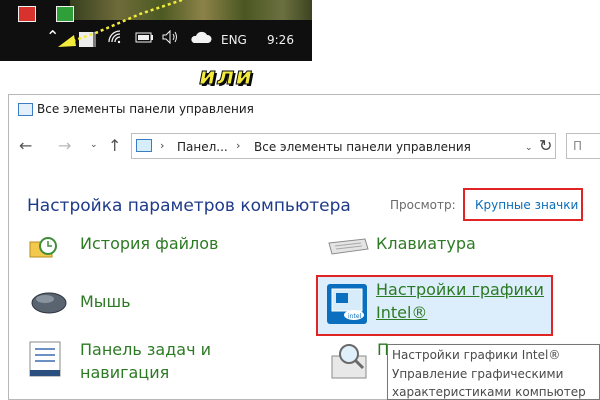 The width and height of the screenshot is (600, 400). I want to click on or-annotation-label: или, so click(226, 76).